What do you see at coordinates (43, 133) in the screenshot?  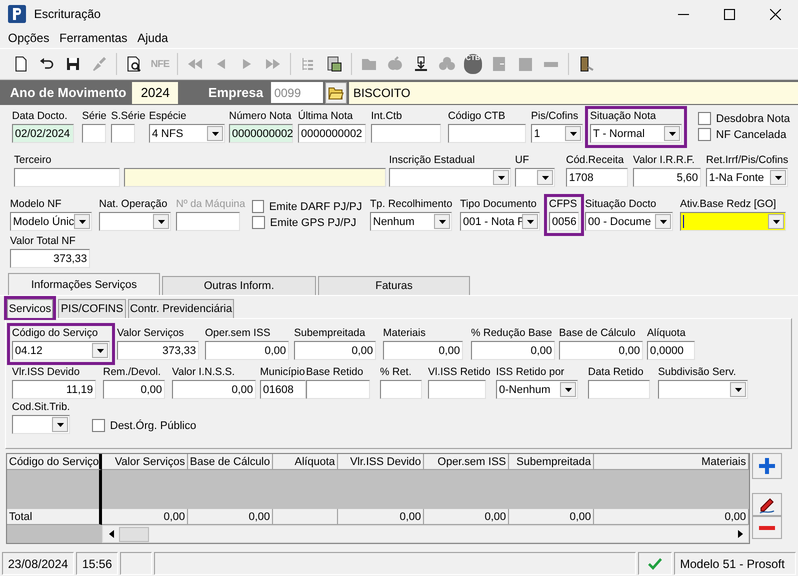 I see `input-field: 02/02/2024` at bounding box center [43, 133].